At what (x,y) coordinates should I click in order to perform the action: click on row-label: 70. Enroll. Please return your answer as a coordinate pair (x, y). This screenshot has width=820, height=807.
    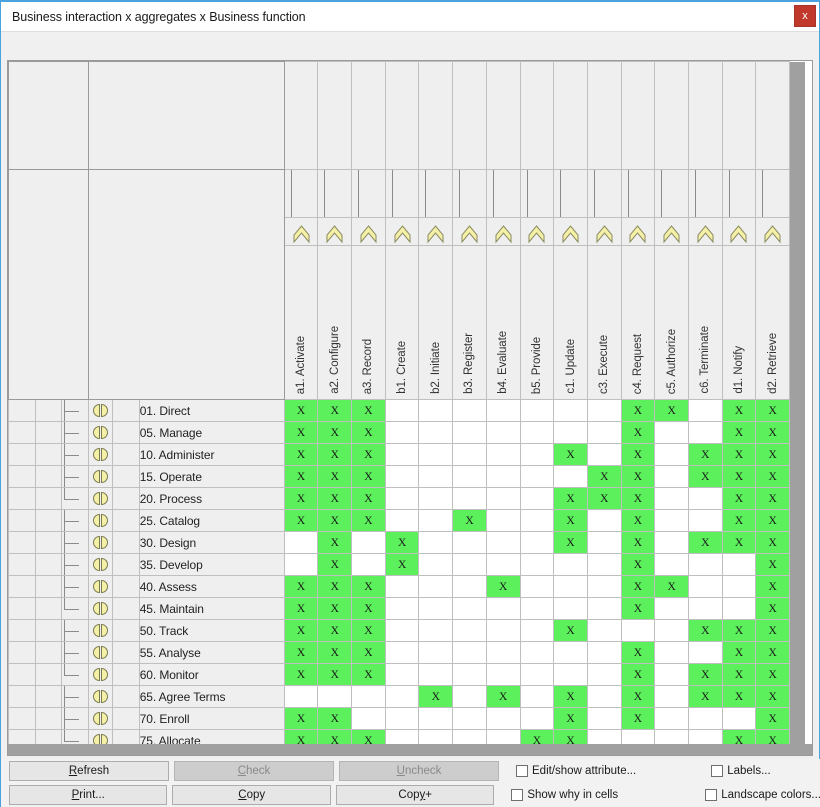
    Looking at the image, I should click on (211, 718).